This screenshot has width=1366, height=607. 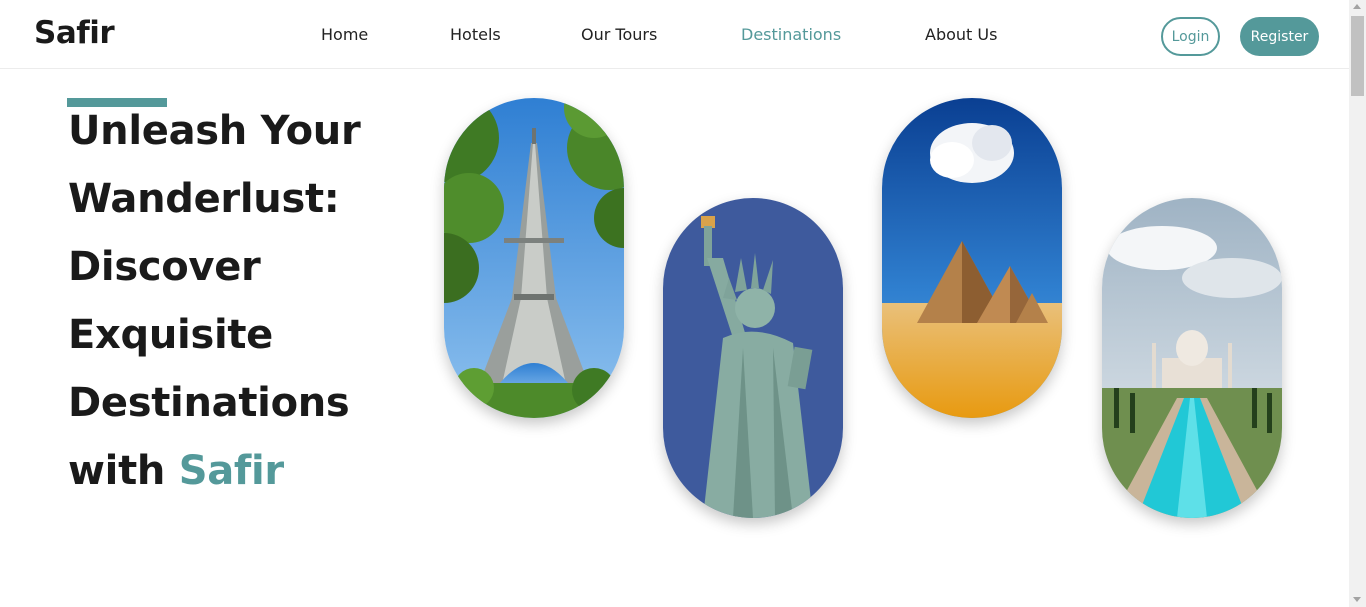 I want to click on headline-line: Exquisite, so click(x=171, y=335).